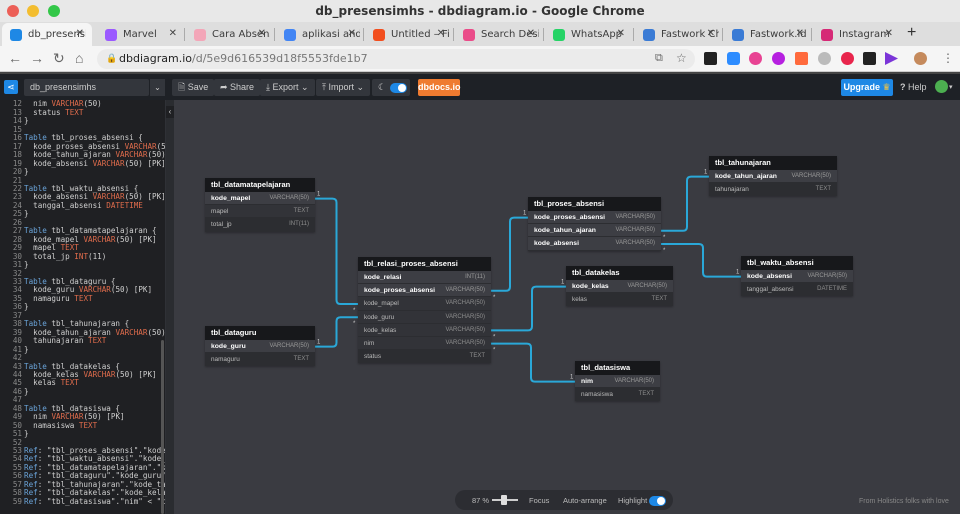  Describe the element at coordinates (505, 500) in the screenshot. I see `zoom-slider` at that location.